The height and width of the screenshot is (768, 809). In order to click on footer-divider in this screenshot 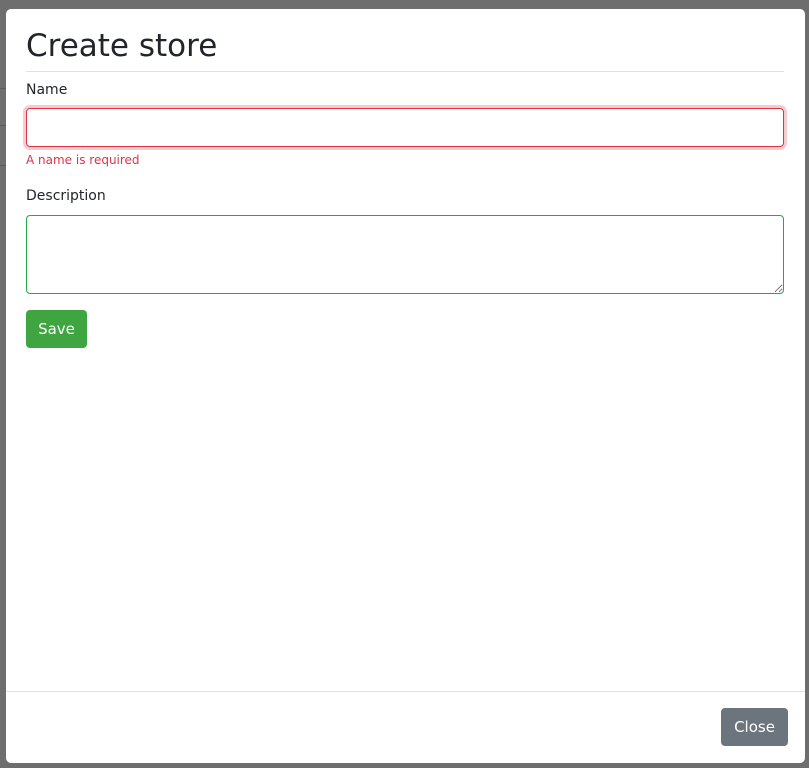, I will do `click(405, 691)`.